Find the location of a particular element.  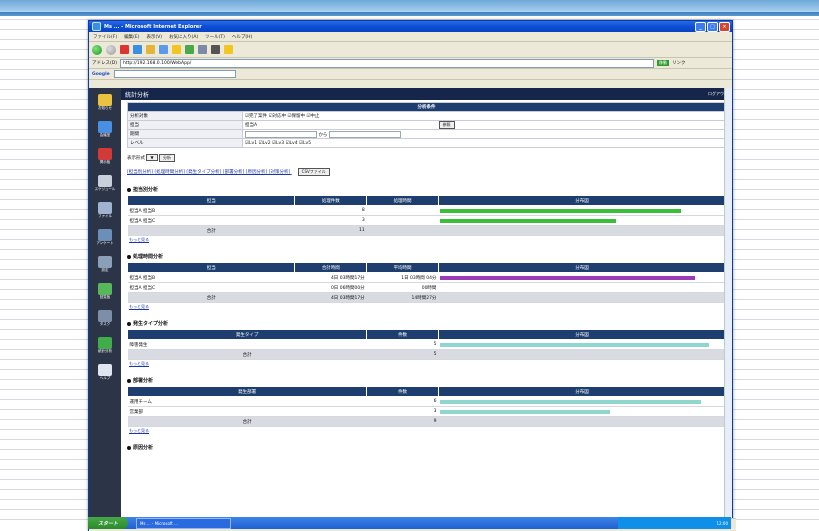

sidebar-item-settings: 設定 is located at coordinates (105, 264).